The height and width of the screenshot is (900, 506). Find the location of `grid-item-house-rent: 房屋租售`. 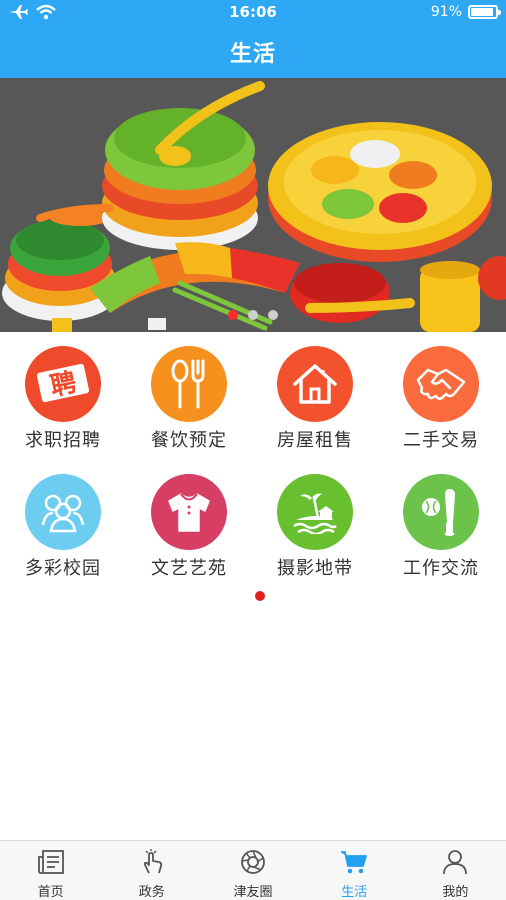

grid-item-house-rent: 房屋租售 is located at coordinates (315, 396).